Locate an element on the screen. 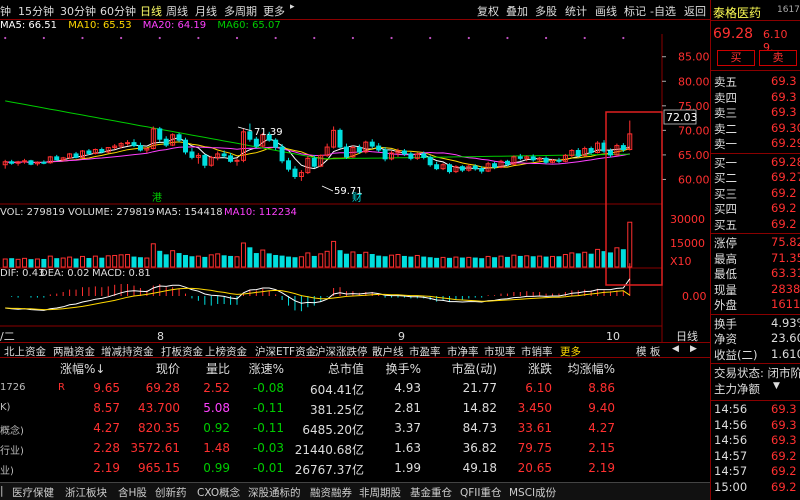  period-tab-1min: 钟 is located at coordinates (5, 11).